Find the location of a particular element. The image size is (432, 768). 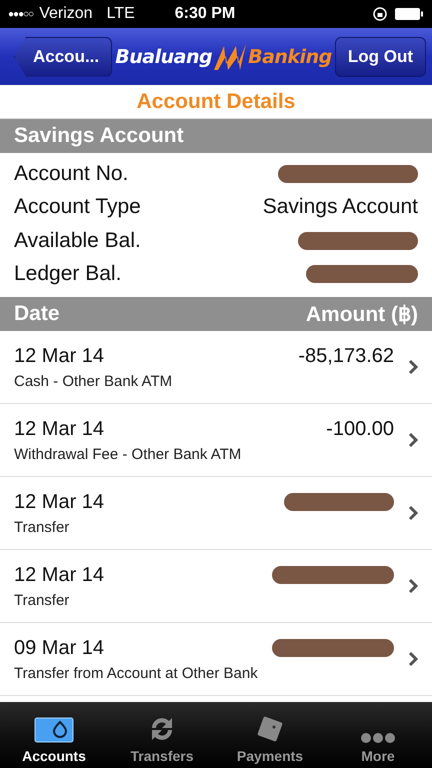

logo-text: Banking is located at coordinates (290, 57).